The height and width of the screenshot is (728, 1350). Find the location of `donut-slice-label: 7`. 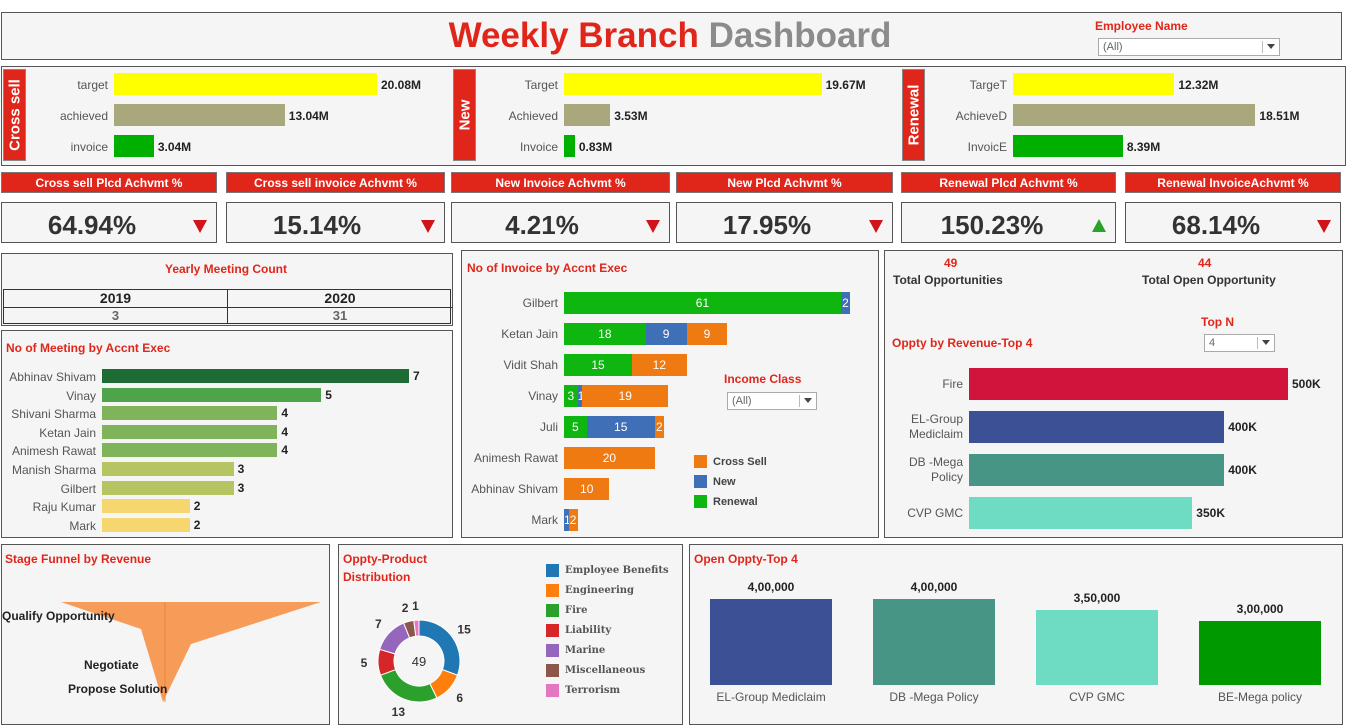

donut-slice-label: 7 is located at coordinates (378, 624).